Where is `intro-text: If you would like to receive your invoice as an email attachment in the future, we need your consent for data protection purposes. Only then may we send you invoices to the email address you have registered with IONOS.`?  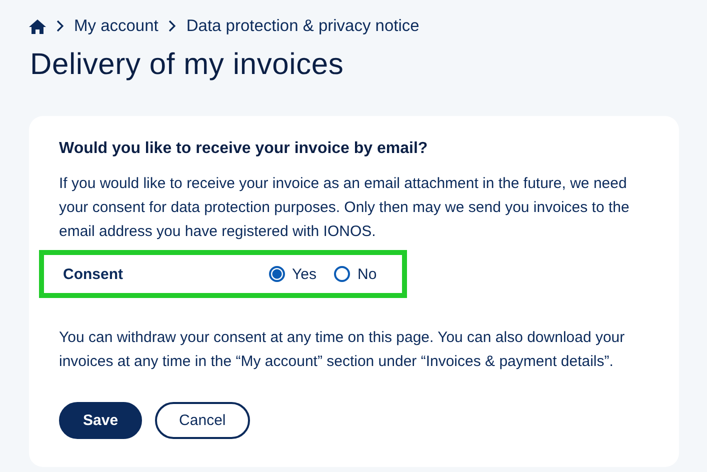
intro-text: If you would like to receive your invoice as an email attachment in the future, we need your consent for data protection purposes. Only then may we send you invoices to the email address you have registered with IONOS. is located at coordinates (344, 208).